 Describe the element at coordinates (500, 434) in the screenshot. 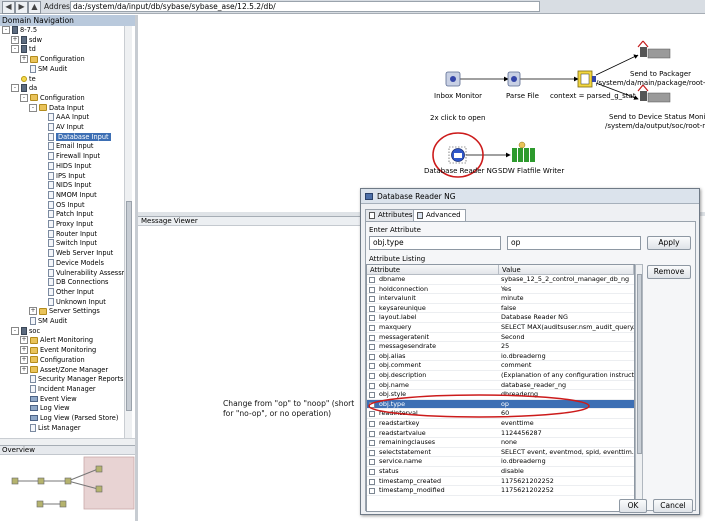

I see `table-row: readstartvalue 1124456287` at that location.